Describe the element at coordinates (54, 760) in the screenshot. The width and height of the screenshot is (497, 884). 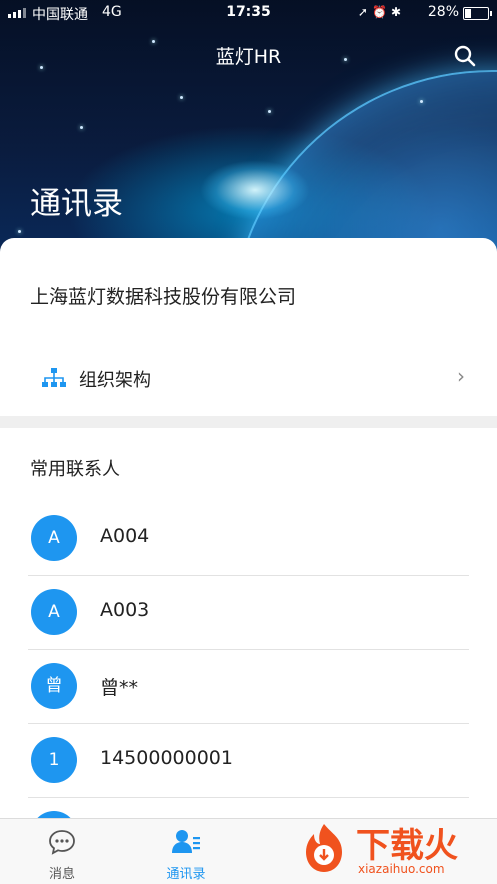
I see `avatar: 1` at that location.